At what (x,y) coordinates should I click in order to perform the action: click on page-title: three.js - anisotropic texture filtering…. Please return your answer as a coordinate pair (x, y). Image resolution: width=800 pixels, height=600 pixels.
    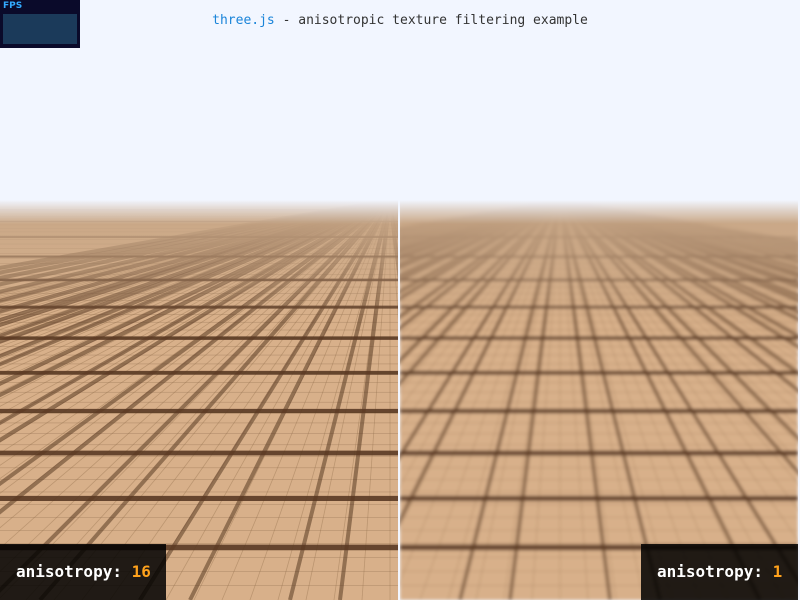
    Looking at the image, I should click on (400, 20).